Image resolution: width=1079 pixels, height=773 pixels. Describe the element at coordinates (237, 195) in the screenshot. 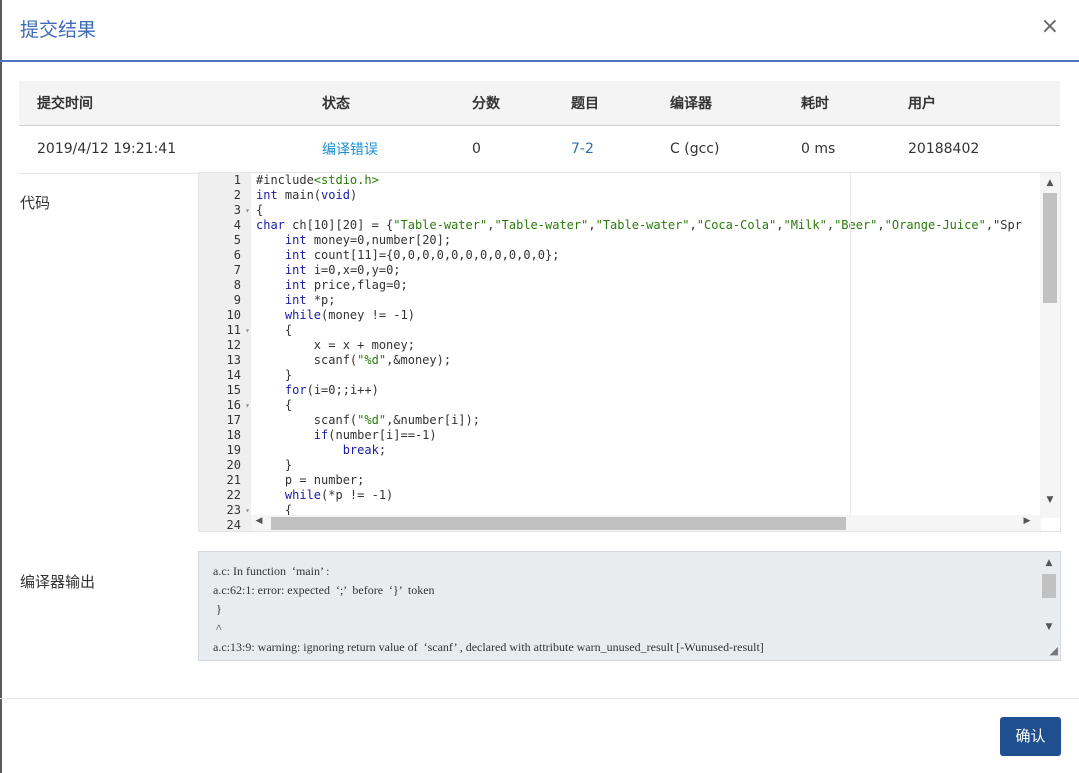

I see `line-number: 2` at that location.